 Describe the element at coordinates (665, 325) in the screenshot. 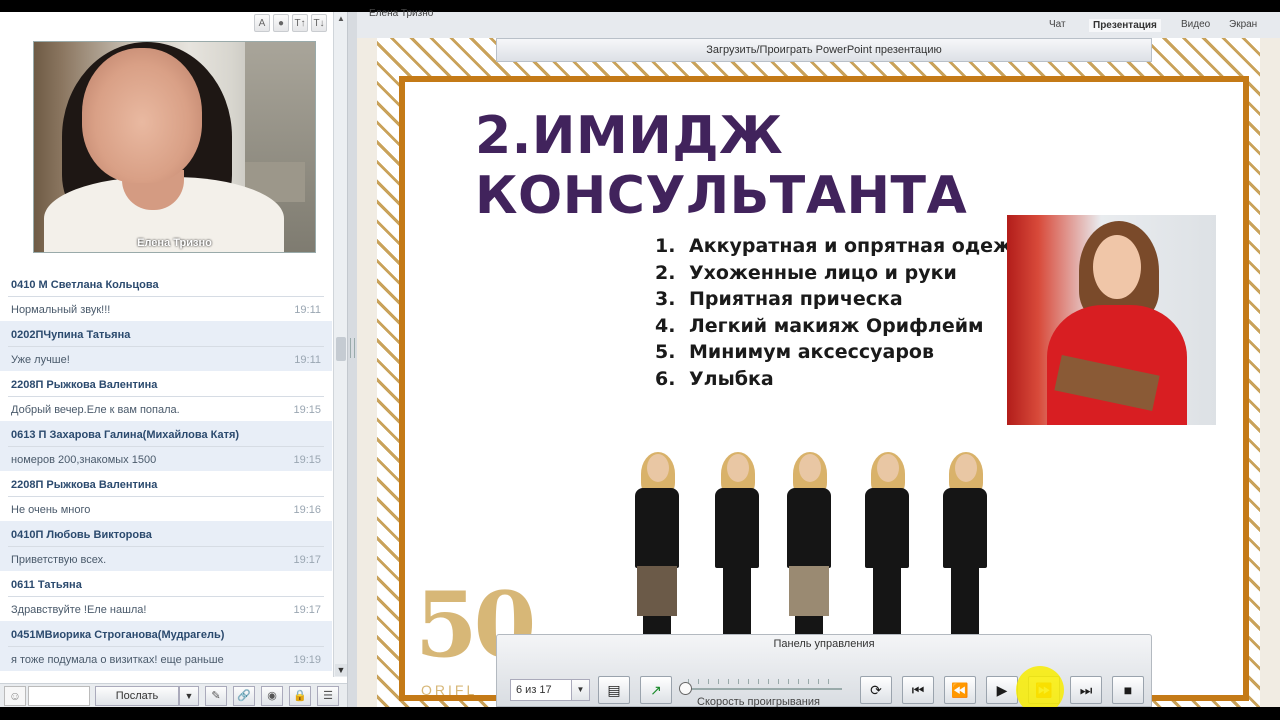

I see `slide-list-number: 4.` at that location.